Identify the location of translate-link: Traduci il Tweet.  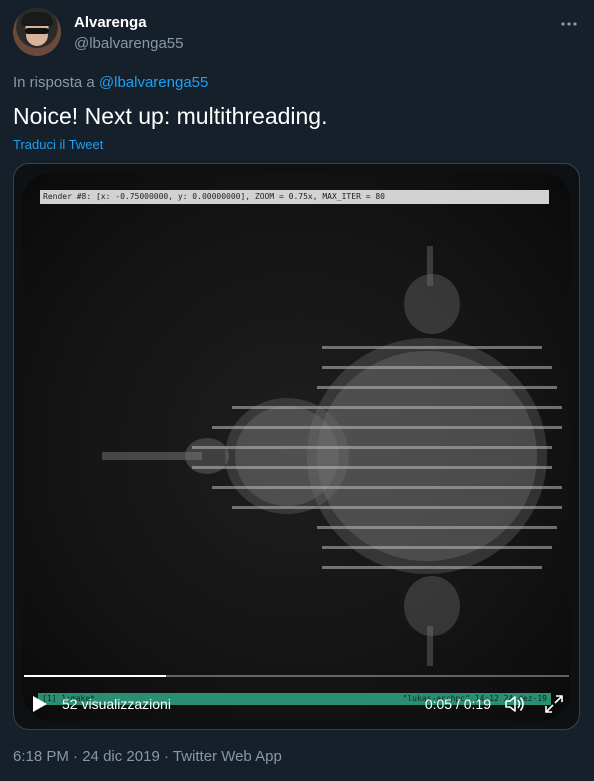
(58, 144).